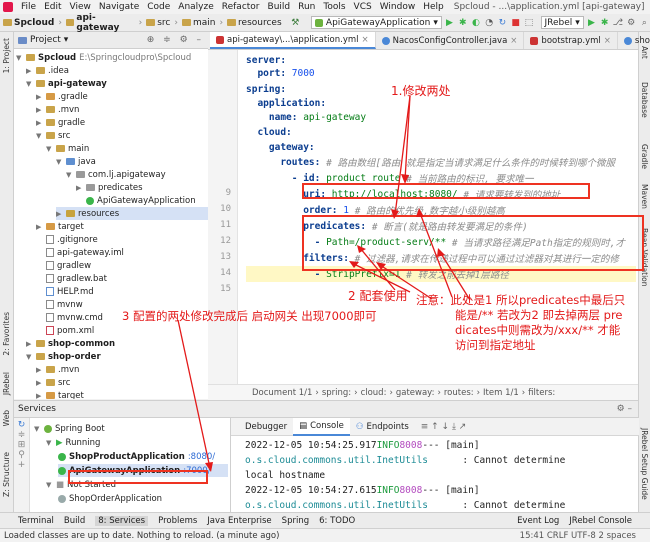  I want to click on annotation-note-line1: 注意：此处是1 所以predicates中最后只, so click(521, 300).